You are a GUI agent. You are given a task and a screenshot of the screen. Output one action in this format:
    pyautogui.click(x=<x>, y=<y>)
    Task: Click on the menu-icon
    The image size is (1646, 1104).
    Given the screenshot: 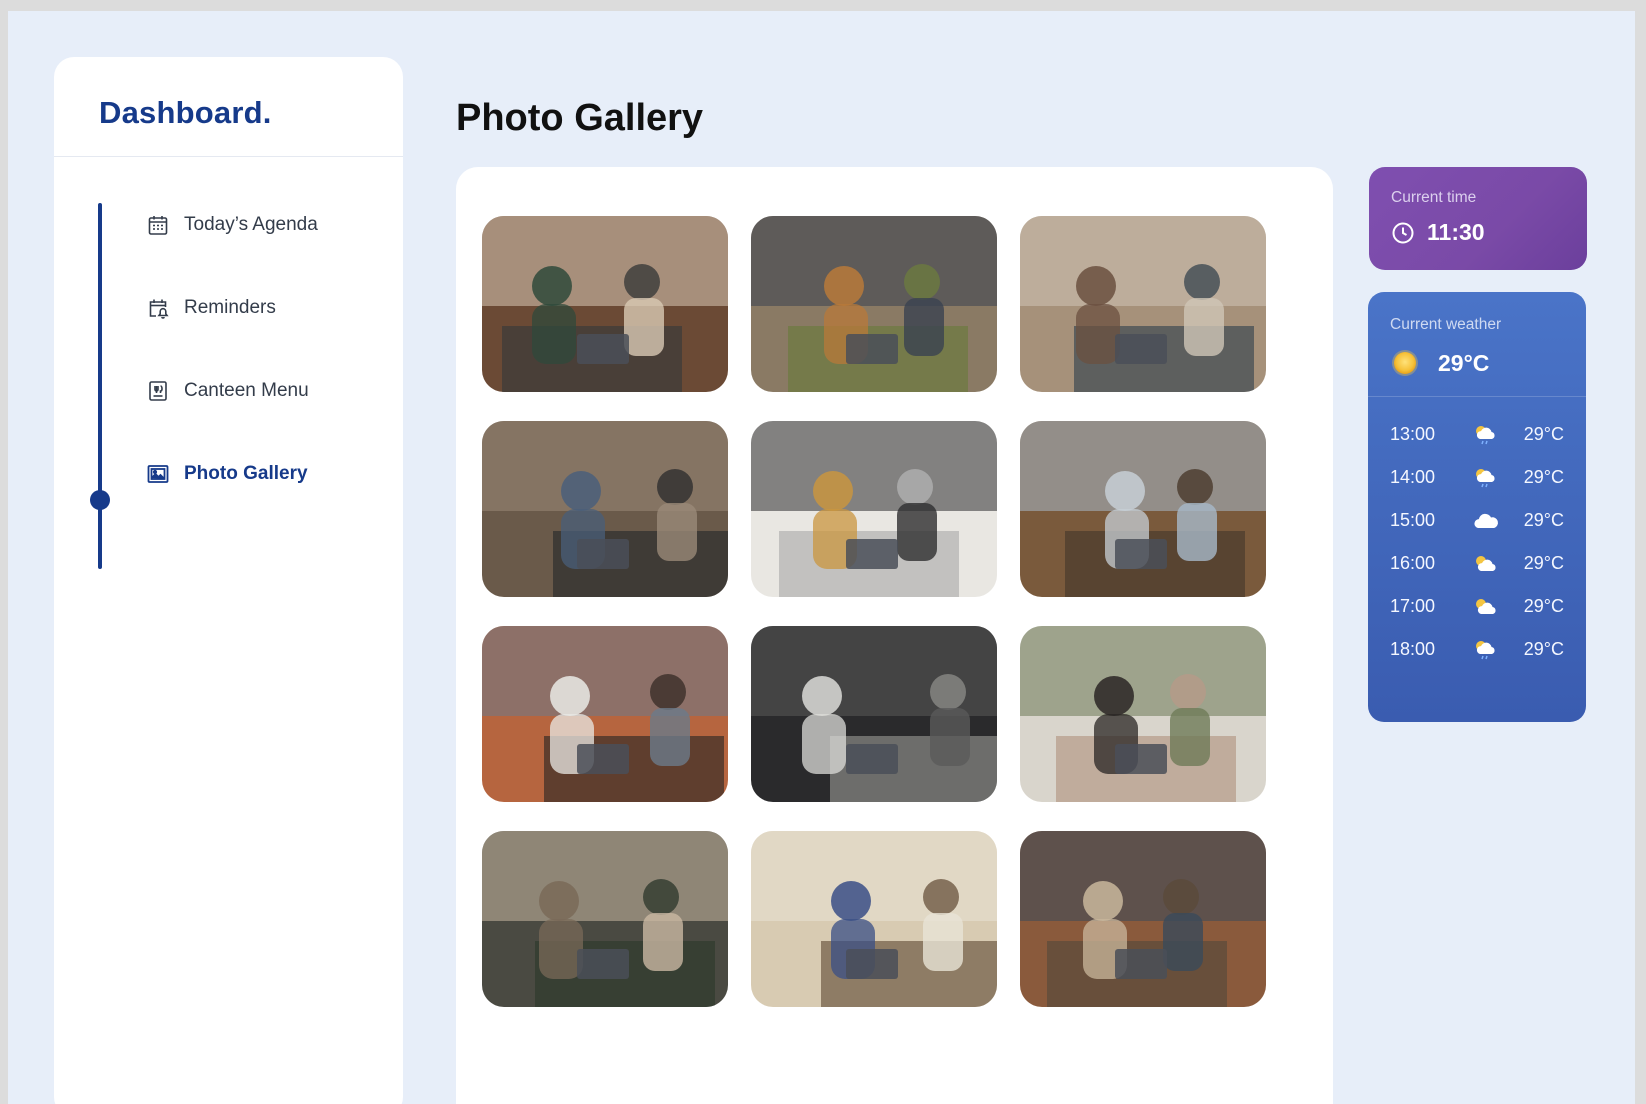 What is the action you would take?
    pyautogui.click(x=158, y=391)
    